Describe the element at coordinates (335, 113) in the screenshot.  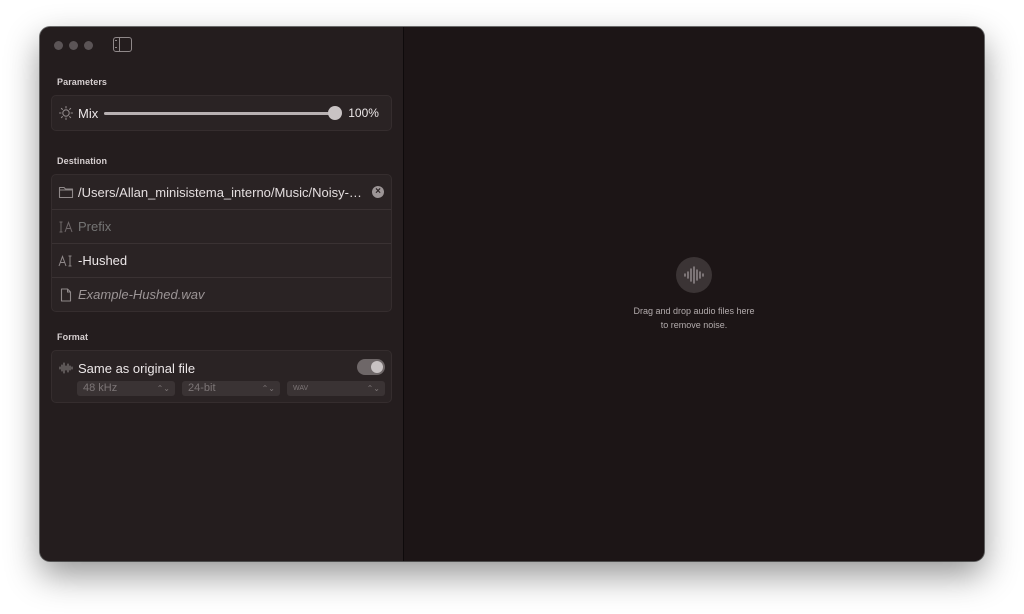
I see `mix-slider-knob` at that location.